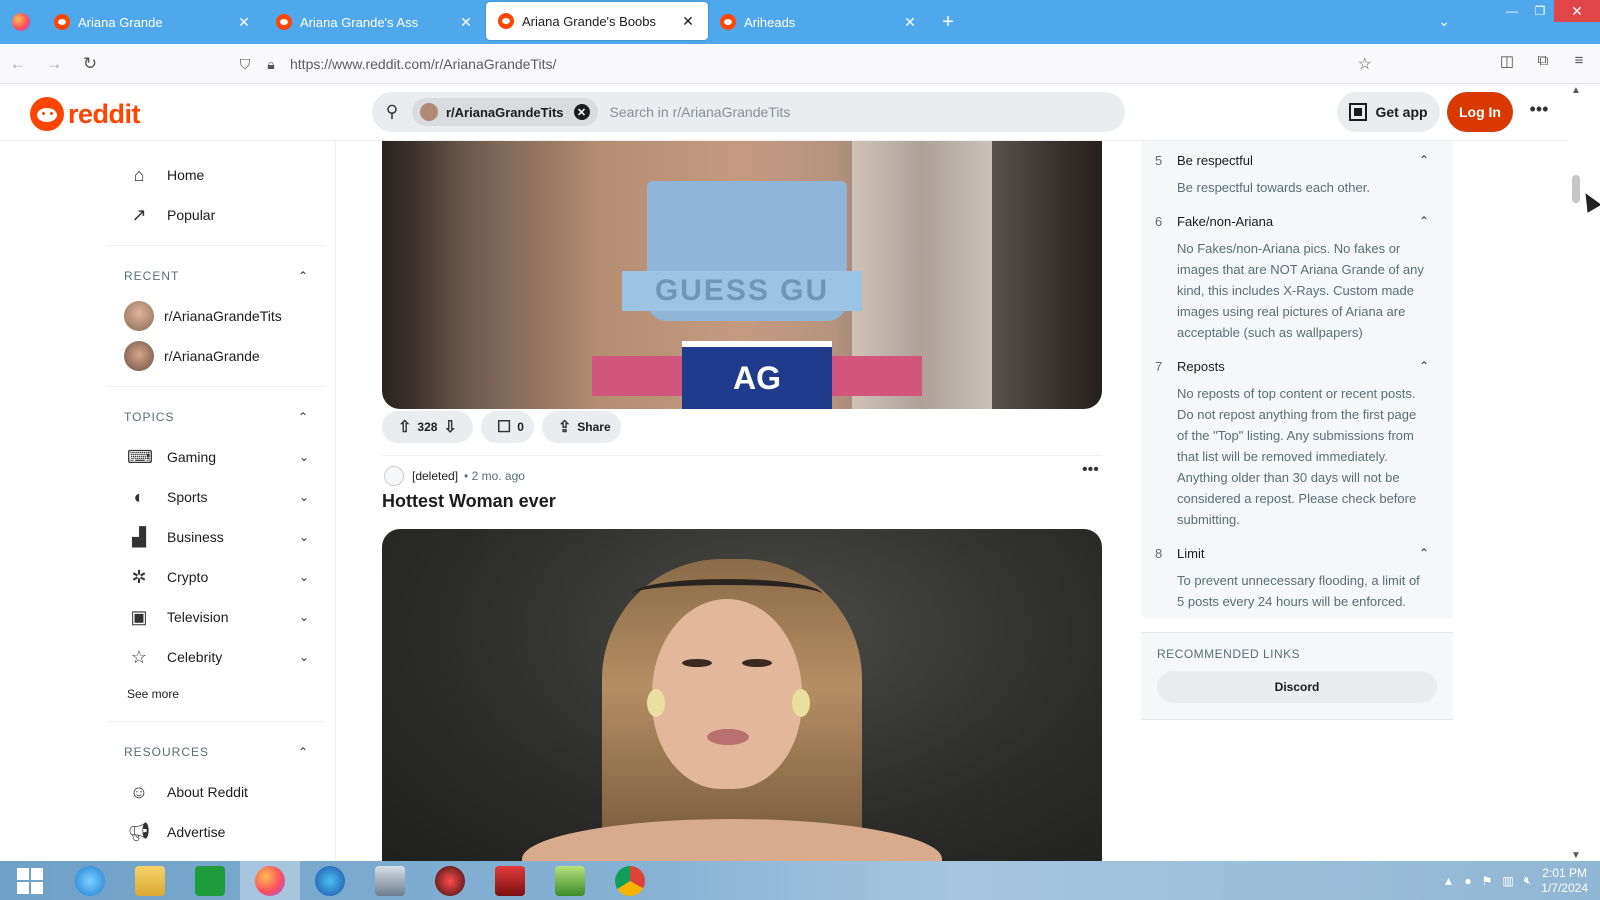 The height and width of the screenshot is (900, 1600). Describe the element at coordinates (1579, 61) in the screenshot. I see `app-menu-icon: ≡` at that location.